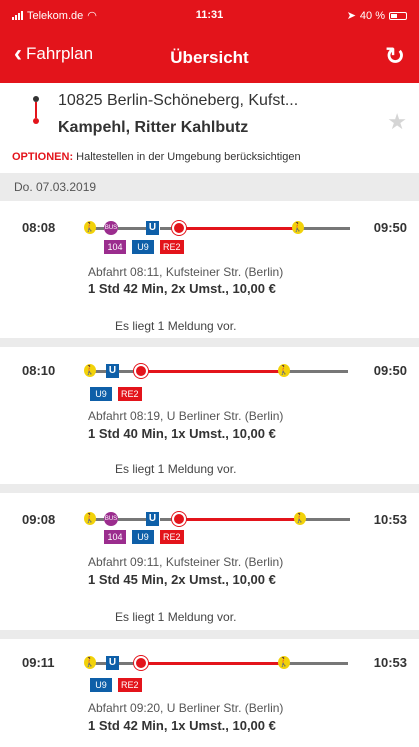  What do you see at coordinates (182, 433) in the screenshot?
I see `trip-summary: 1 Std 40 Min, 1x Umst., 10,00 €` at bounding box center [182, 433].